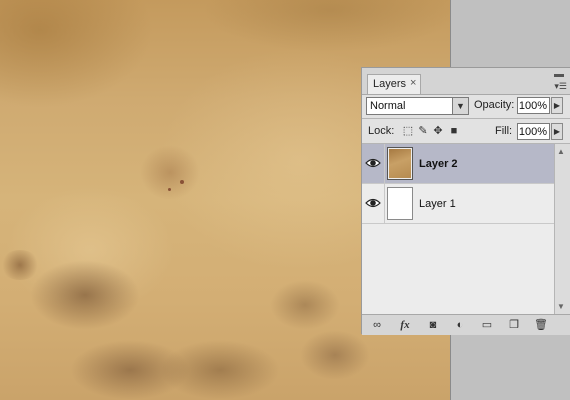 Image resolution: width=570 pixels, height=400 pixels. What do you see at coordinates (381, 131) in the screenshot?
I see `lock-label: Lock:` at bounding box center [381, 131].